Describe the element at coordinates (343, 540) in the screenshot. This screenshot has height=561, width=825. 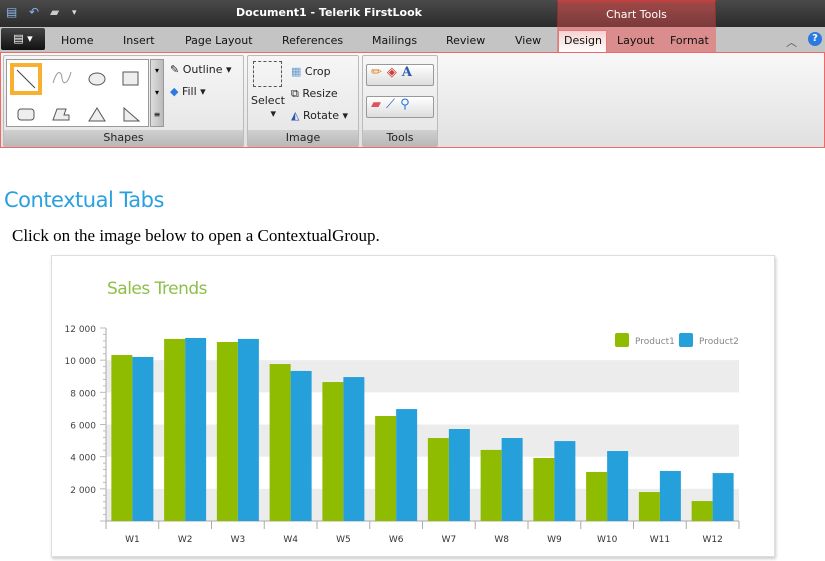
I see `x-tick-label: W5` at that location.